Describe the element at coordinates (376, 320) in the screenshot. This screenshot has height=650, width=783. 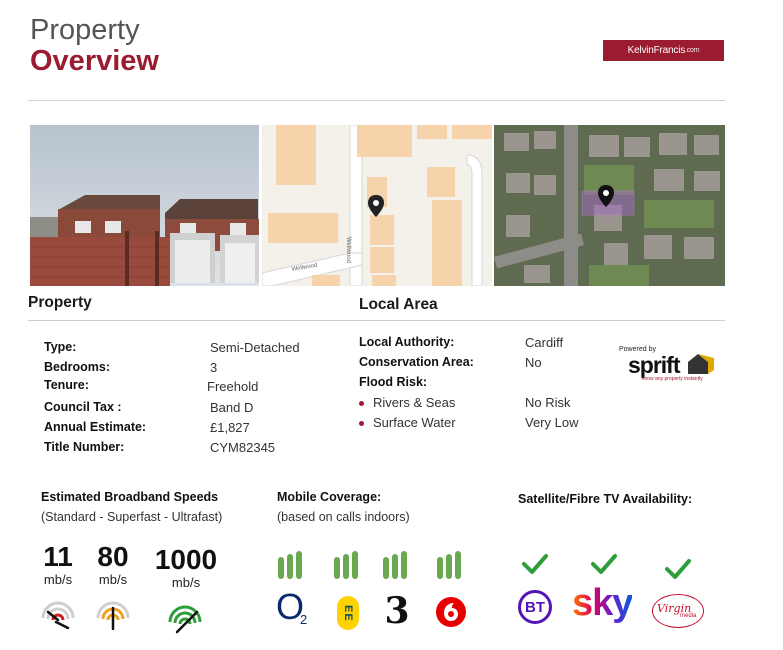
I see `divider-mid` at that location.